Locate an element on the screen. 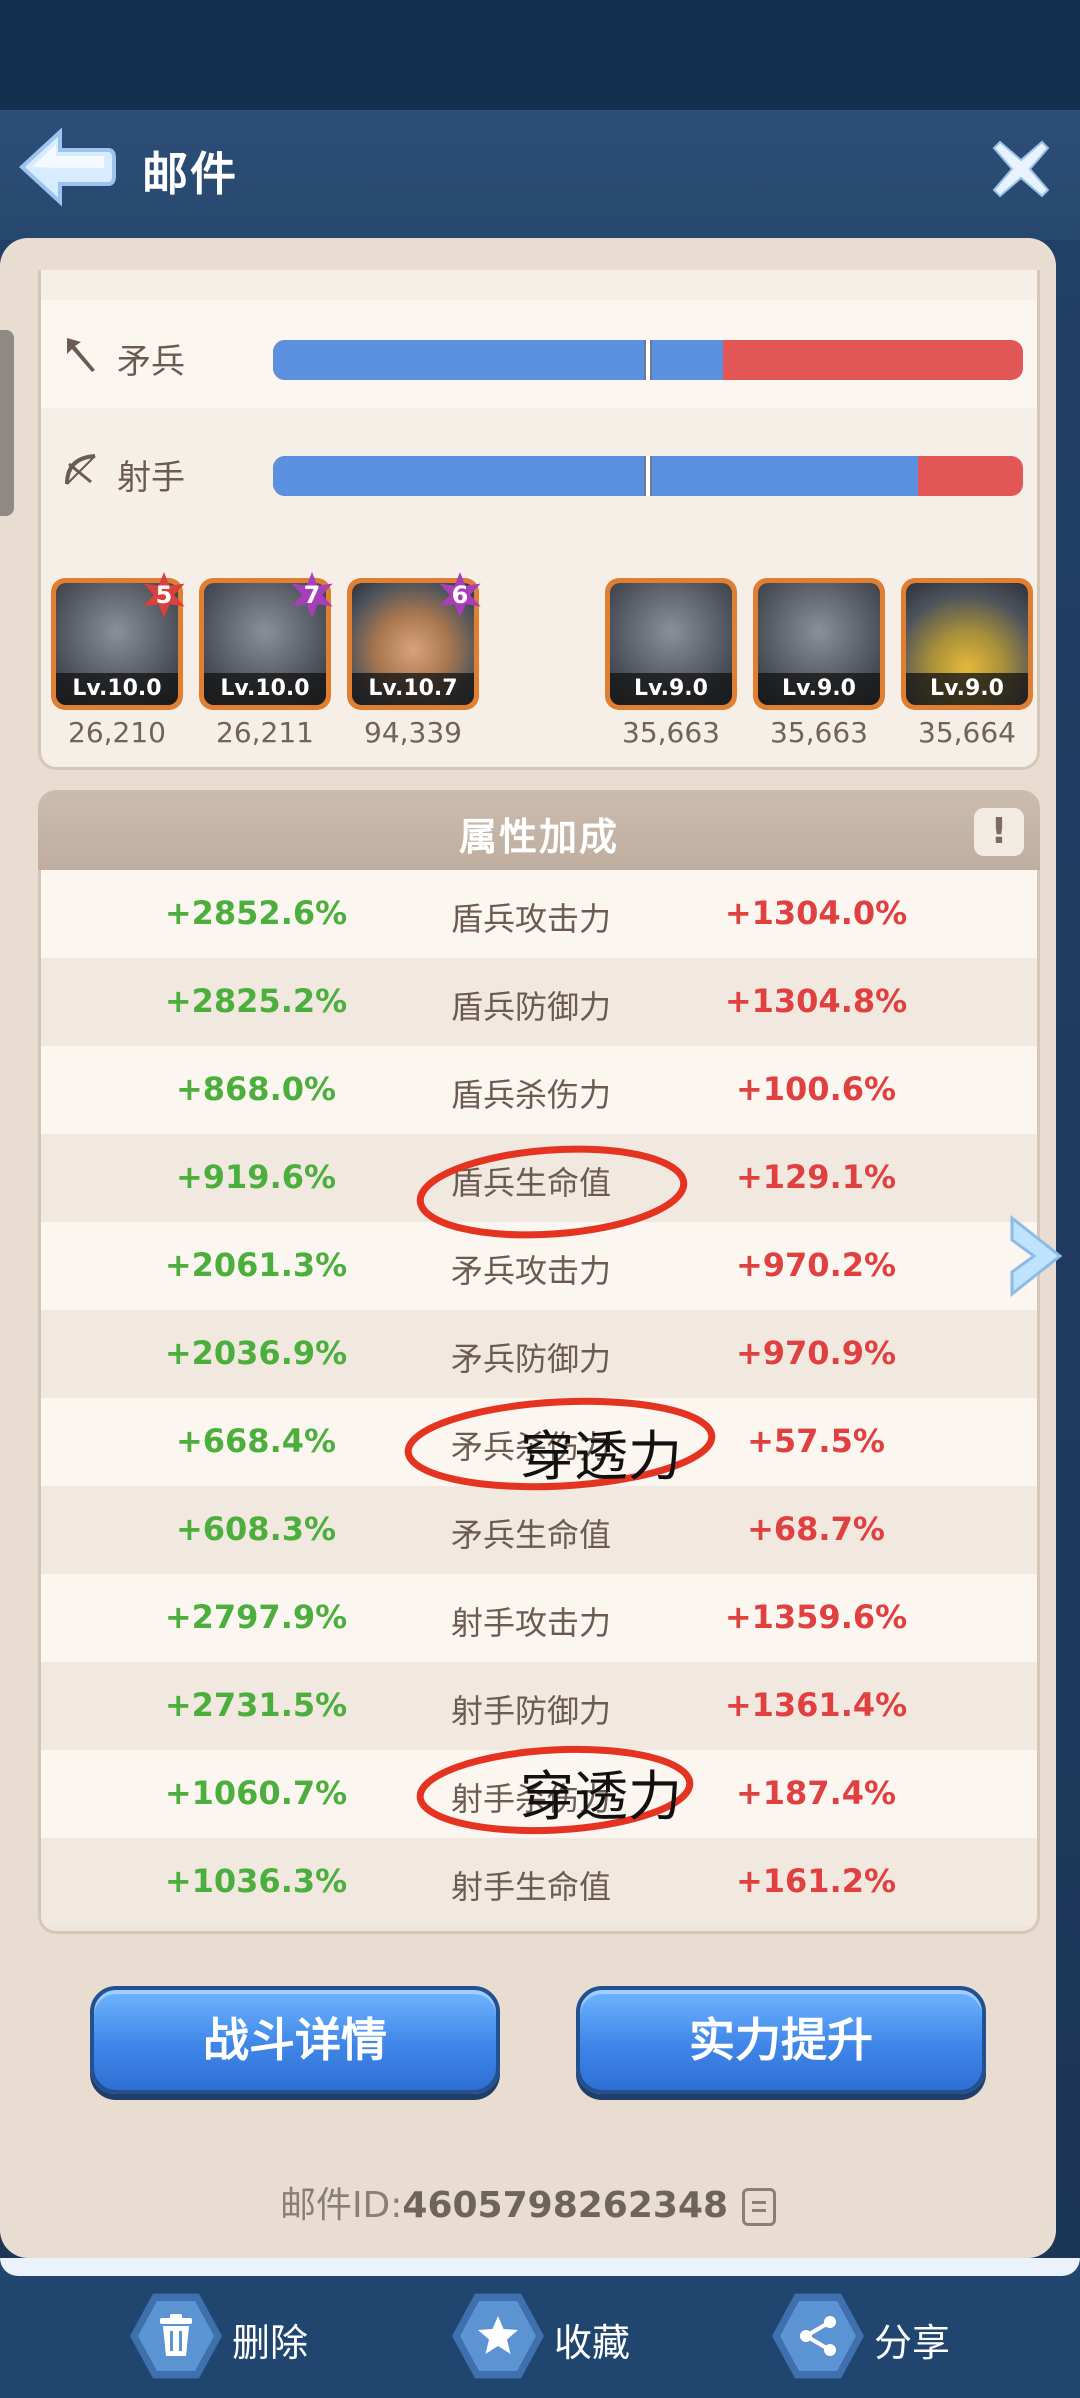  attribute-row: +2797.9% 射手攻击力 +1359.6% is located at coordinates (539, 1618).